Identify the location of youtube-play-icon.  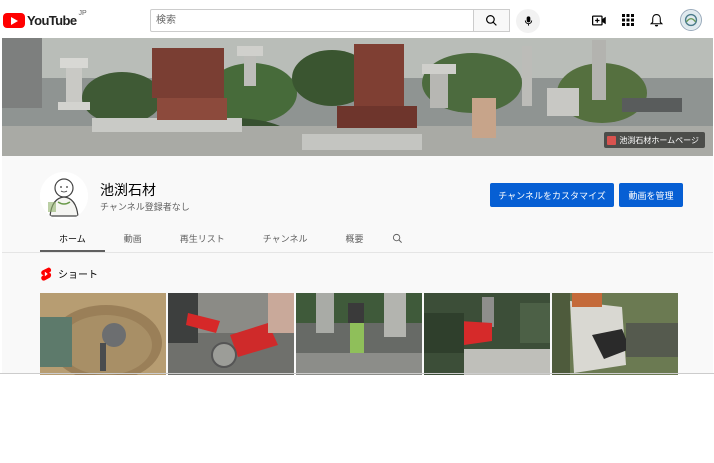
(14, 20).